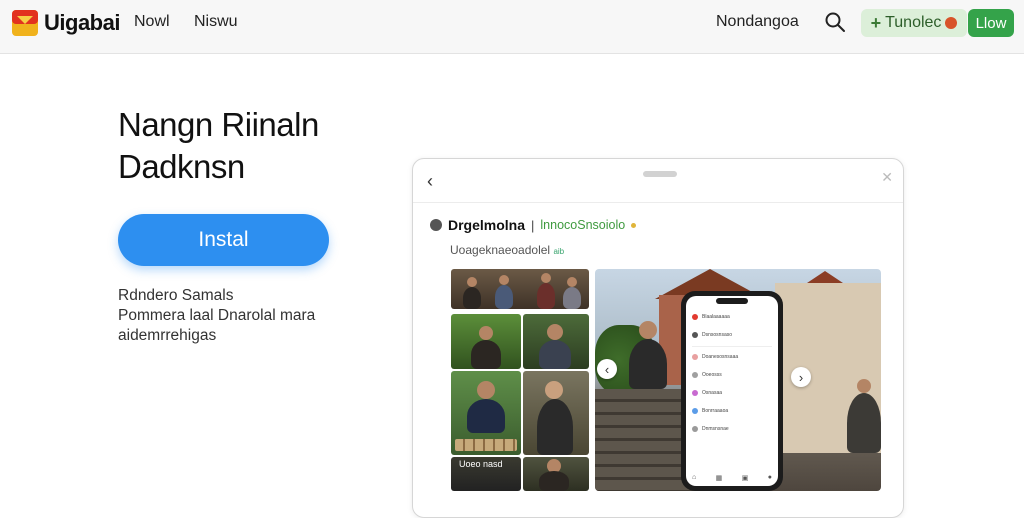  I want to click on preview-window-bar: ‹ ✕, so click(658, 181).